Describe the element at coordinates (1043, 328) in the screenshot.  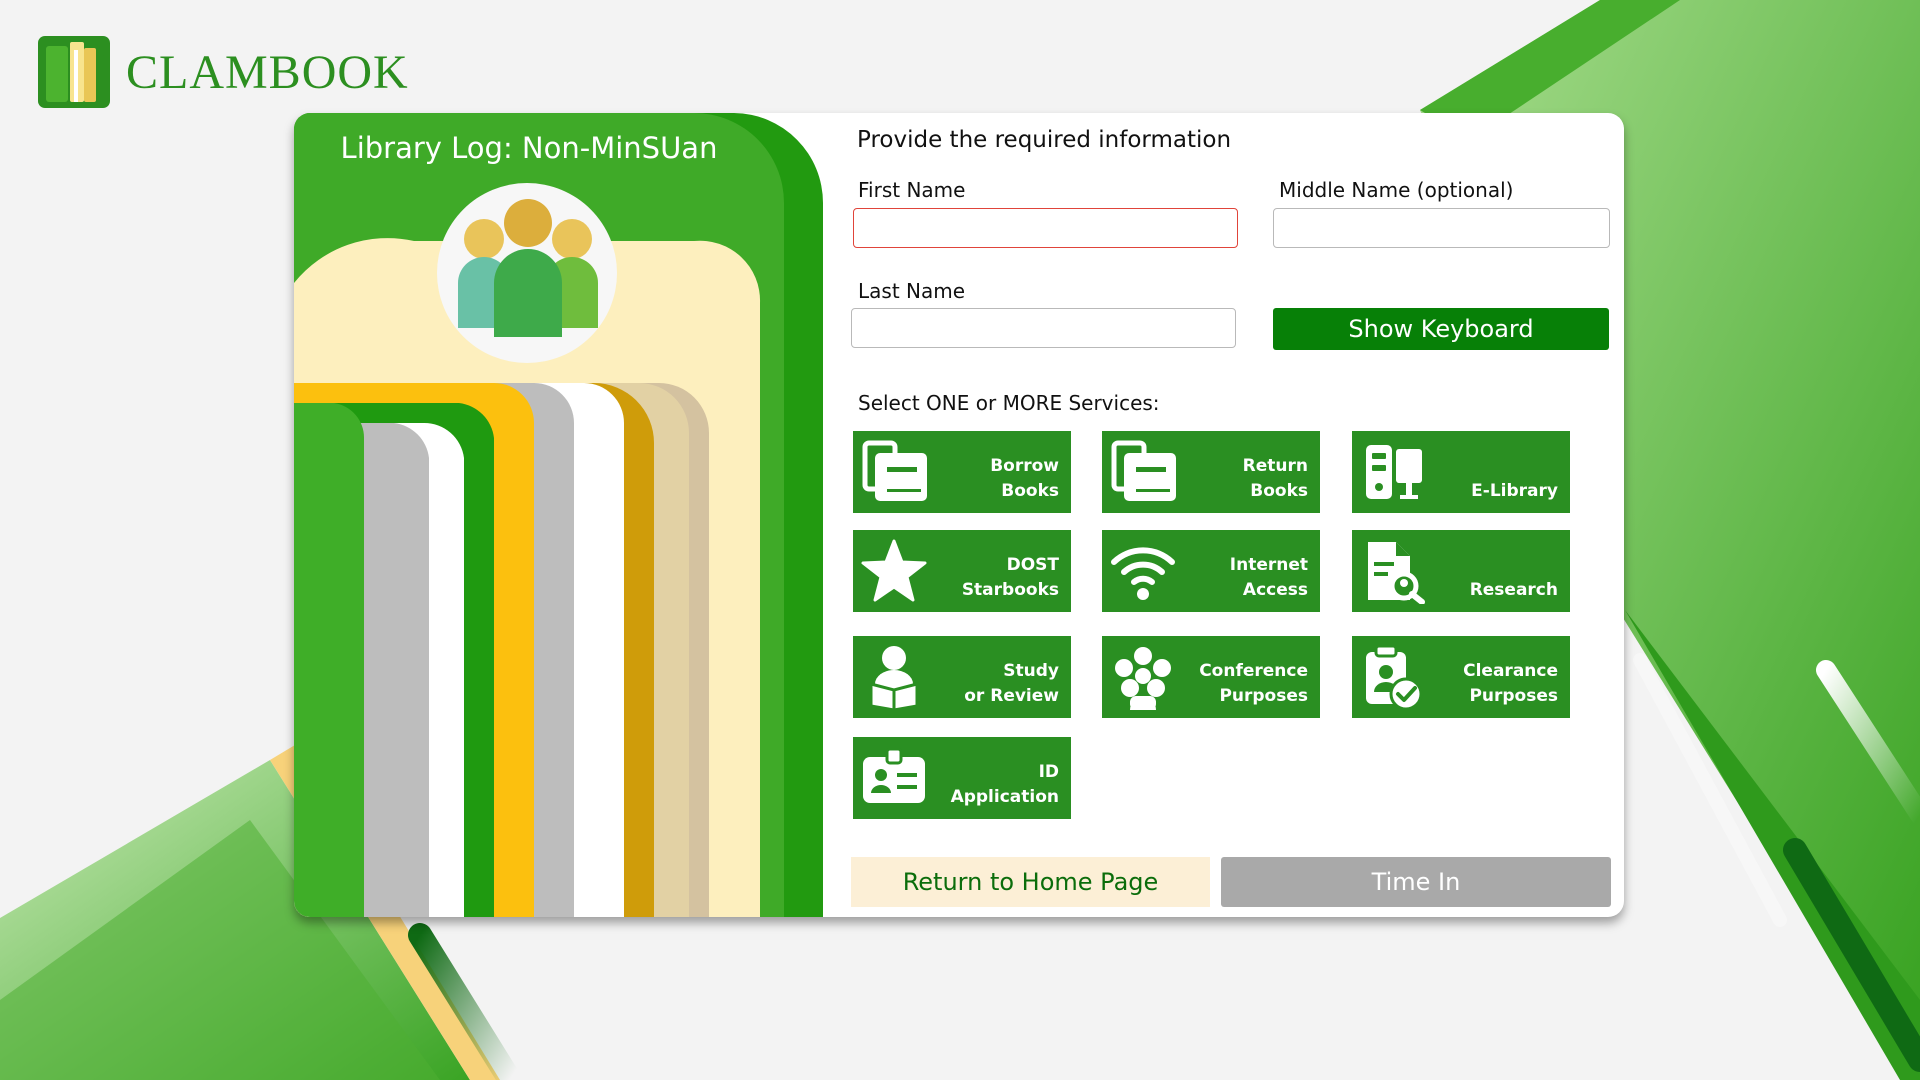
I see `last-name-input` at that location.